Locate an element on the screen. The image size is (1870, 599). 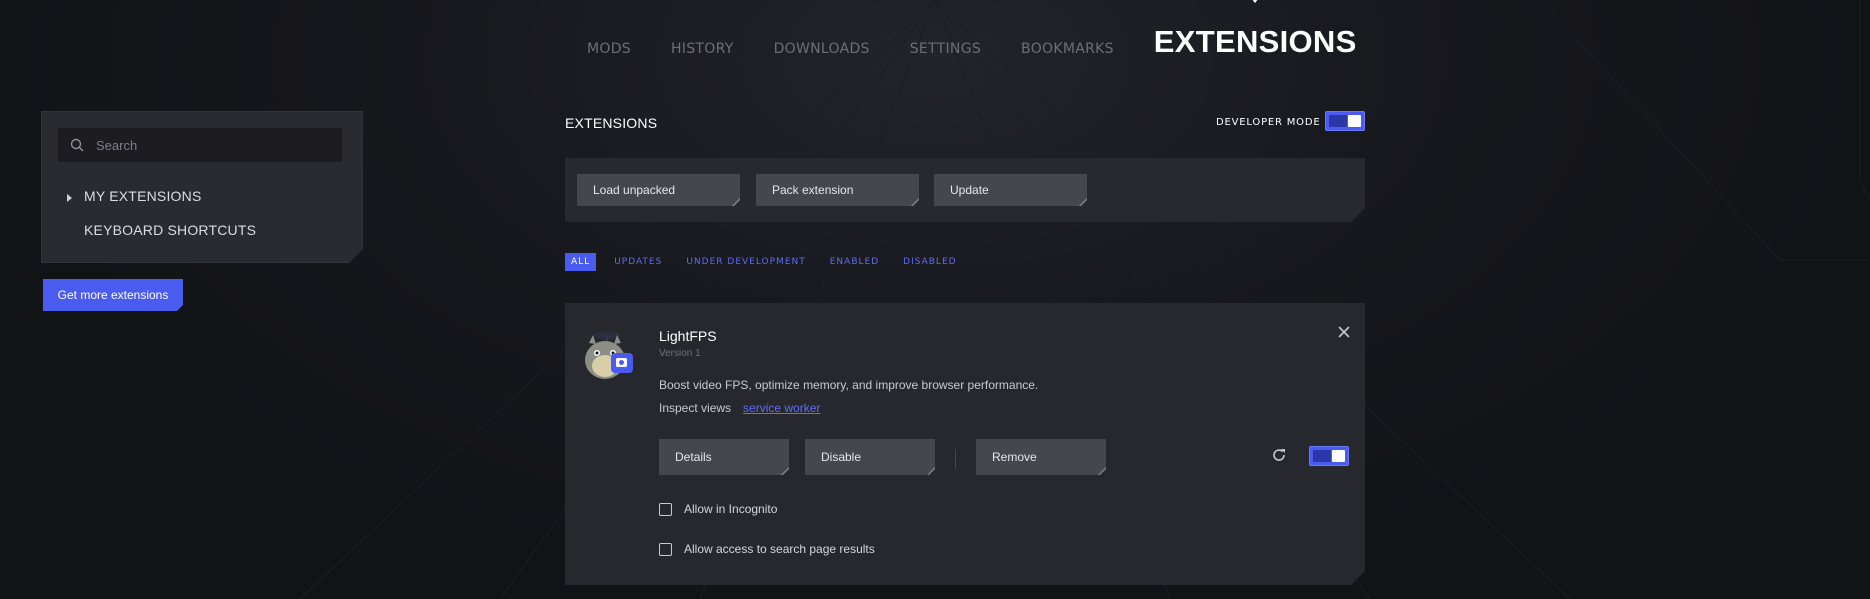
search-input is located at coordinates (216, 145).